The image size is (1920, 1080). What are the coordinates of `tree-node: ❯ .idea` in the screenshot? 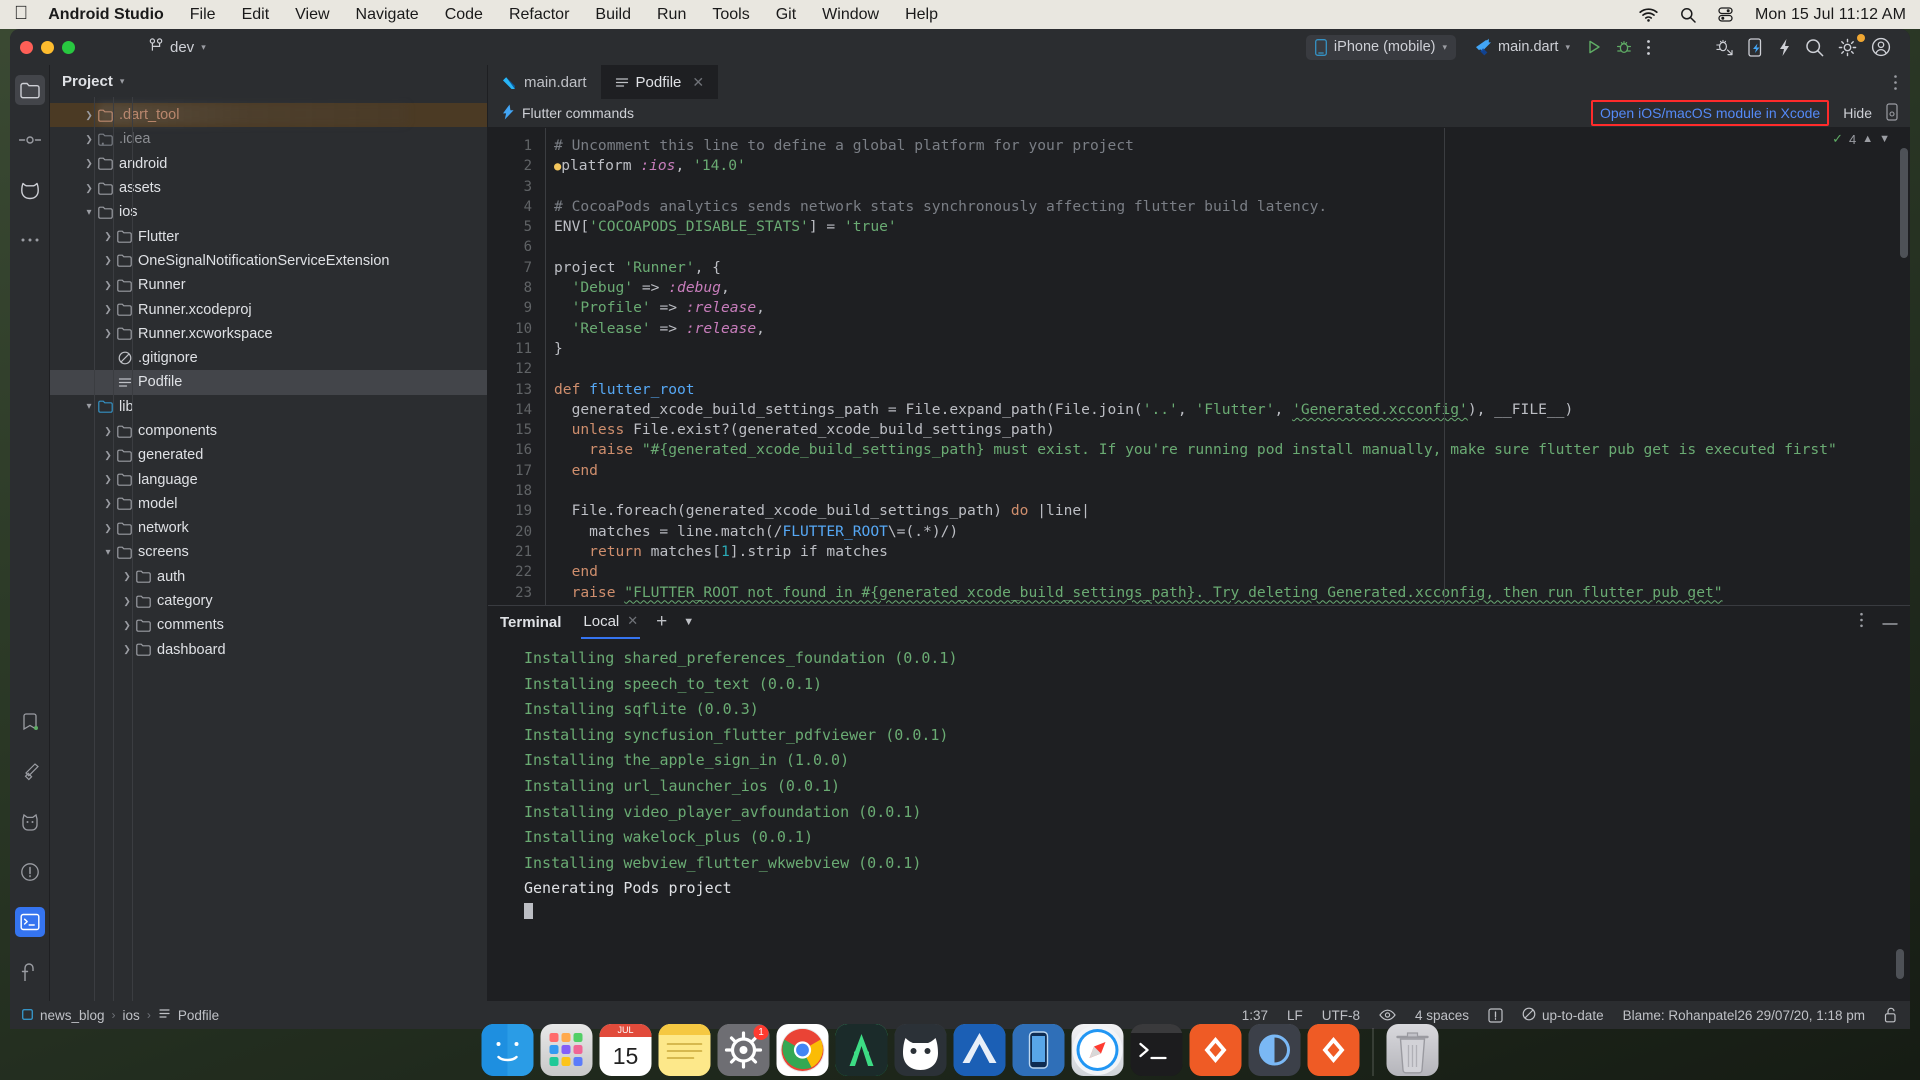 It's located at (268, 139).